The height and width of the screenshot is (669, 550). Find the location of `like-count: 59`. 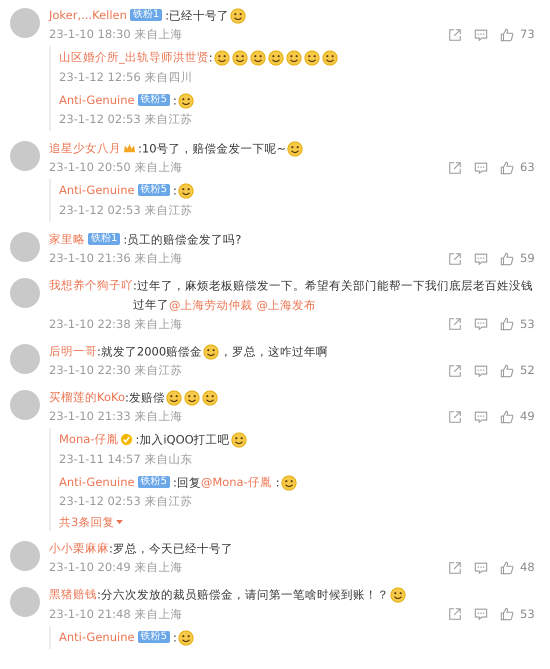

like-count: 59 is located at coordinates (528, 259).